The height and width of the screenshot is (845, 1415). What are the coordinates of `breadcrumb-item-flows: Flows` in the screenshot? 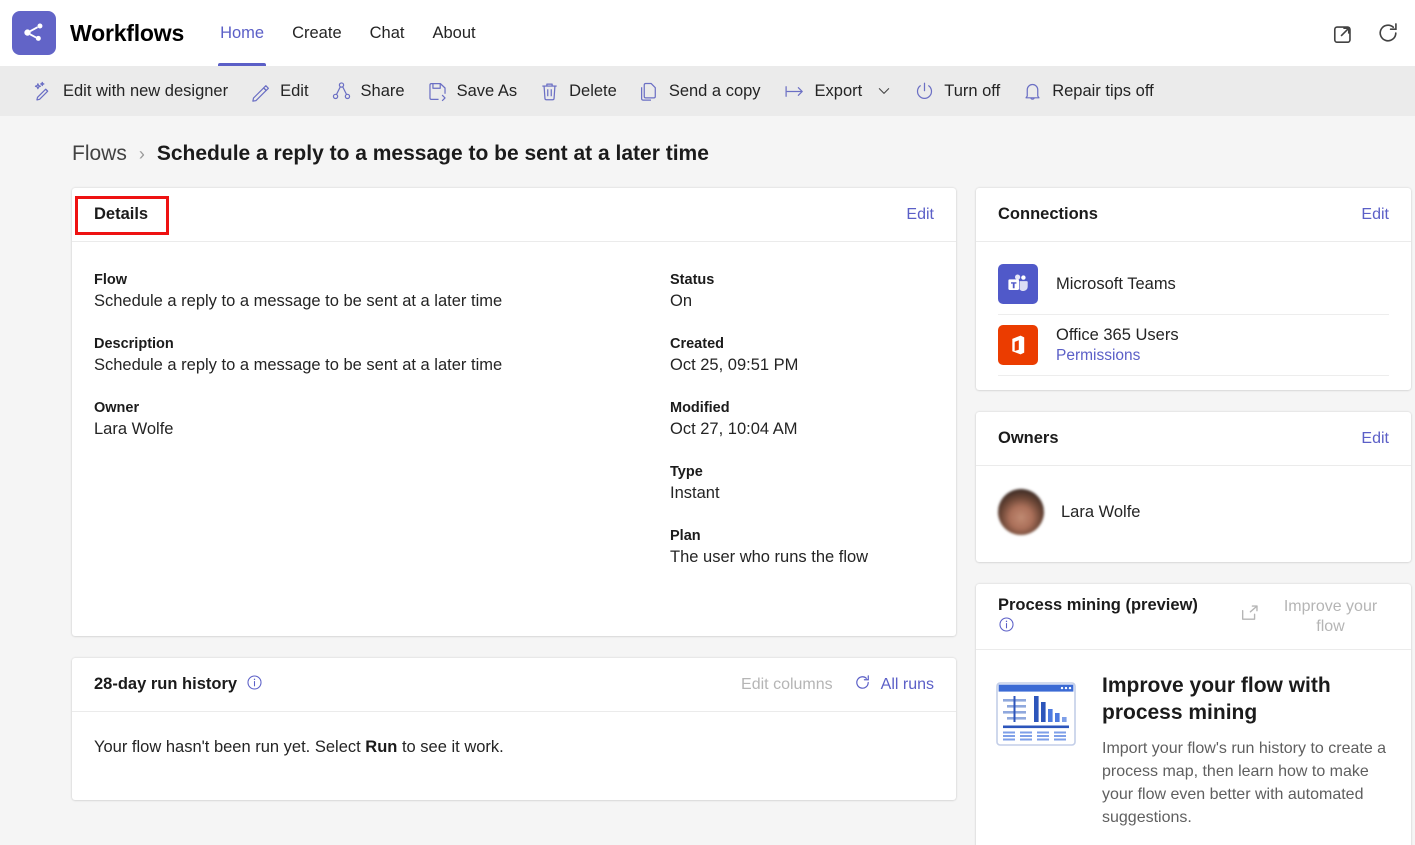 It's located at (99, 154).